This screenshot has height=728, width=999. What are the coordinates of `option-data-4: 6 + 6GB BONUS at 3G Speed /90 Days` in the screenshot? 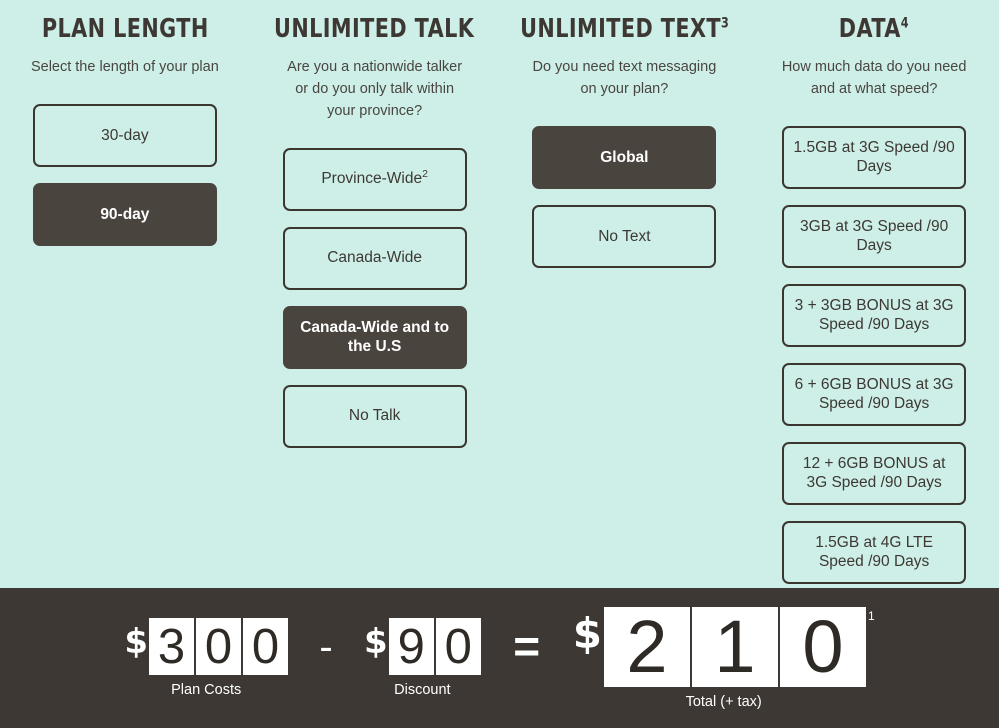 It's located at (874, 394).